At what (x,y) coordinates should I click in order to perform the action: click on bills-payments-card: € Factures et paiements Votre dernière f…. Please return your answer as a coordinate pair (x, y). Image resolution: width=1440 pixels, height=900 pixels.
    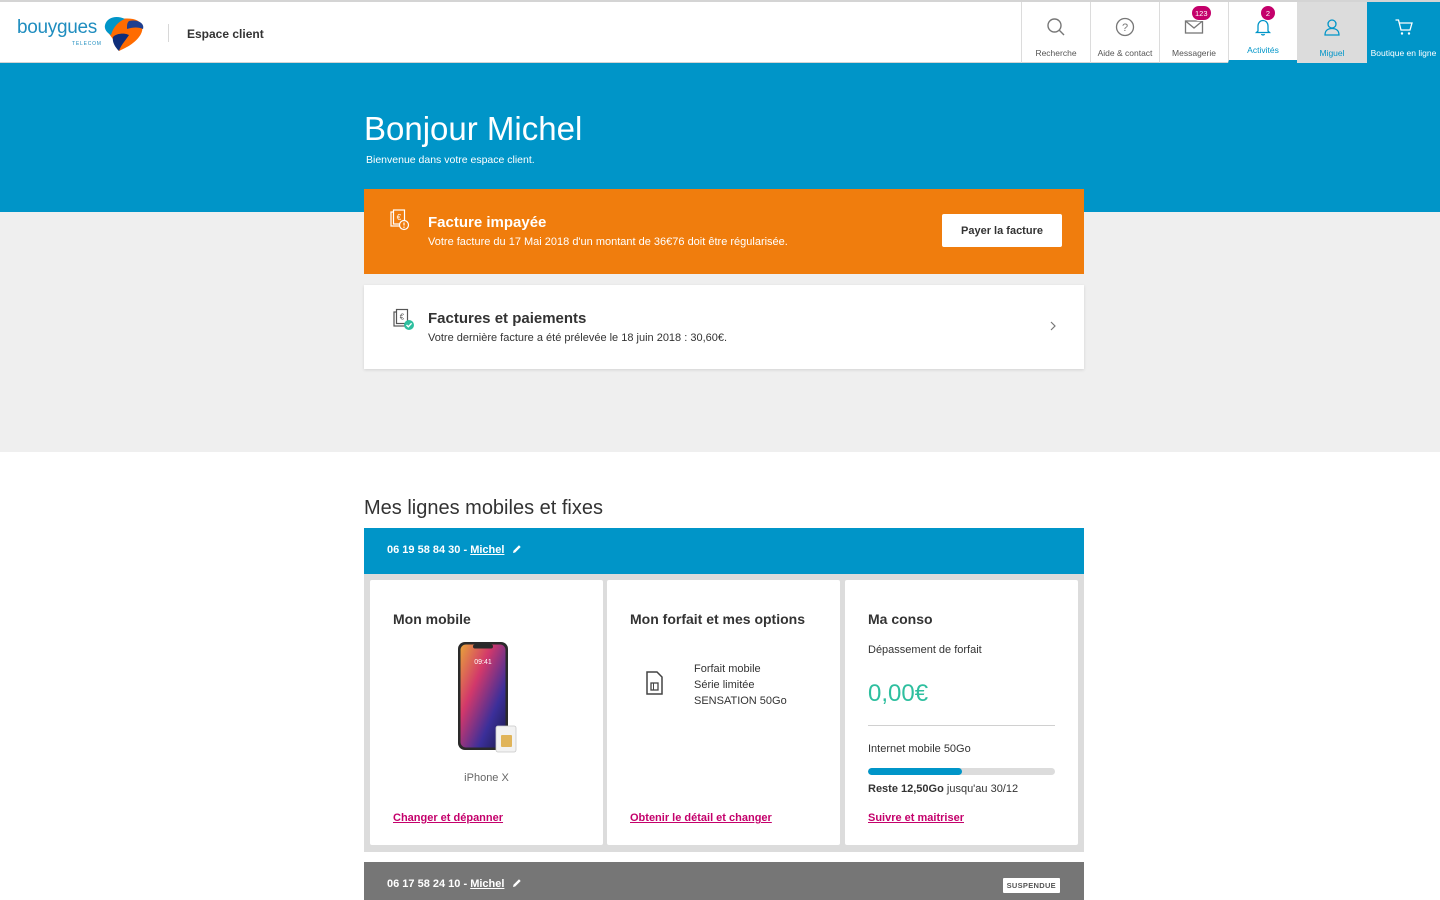
    Looking at the image, I should click on (724, 327).